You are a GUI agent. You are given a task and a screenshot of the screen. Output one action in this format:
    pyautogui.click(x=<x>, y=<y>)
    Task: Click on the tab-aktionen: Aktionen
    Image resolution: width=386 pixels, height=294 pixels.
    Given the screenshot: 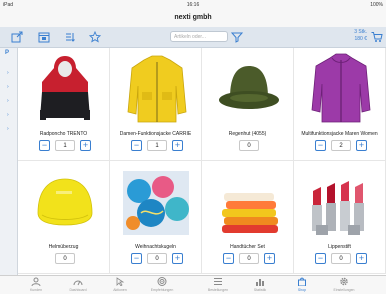 What is the action you would take?
    pyautogui.click(x=120, y=285)
    